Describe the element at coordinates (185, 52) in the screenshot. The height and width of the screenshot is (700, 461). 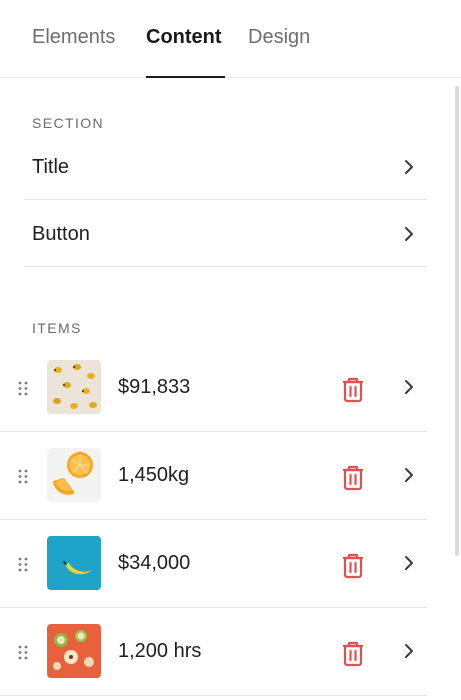
I see `tab-content: Content` at that location.